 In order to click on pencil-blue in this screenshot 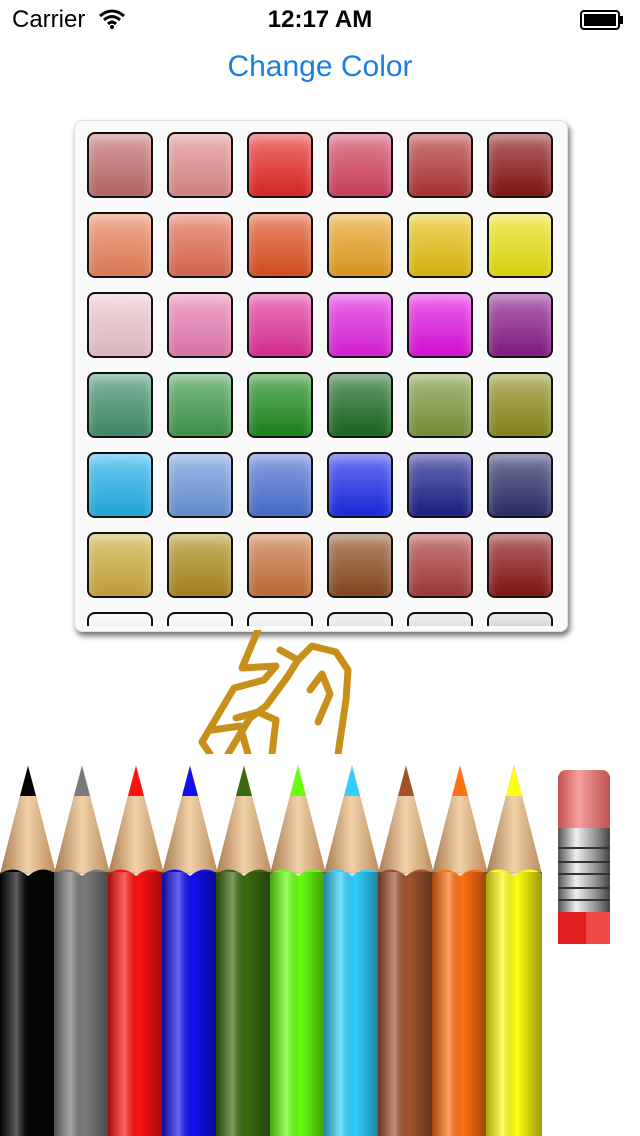, I will do `click(190, 950)`.